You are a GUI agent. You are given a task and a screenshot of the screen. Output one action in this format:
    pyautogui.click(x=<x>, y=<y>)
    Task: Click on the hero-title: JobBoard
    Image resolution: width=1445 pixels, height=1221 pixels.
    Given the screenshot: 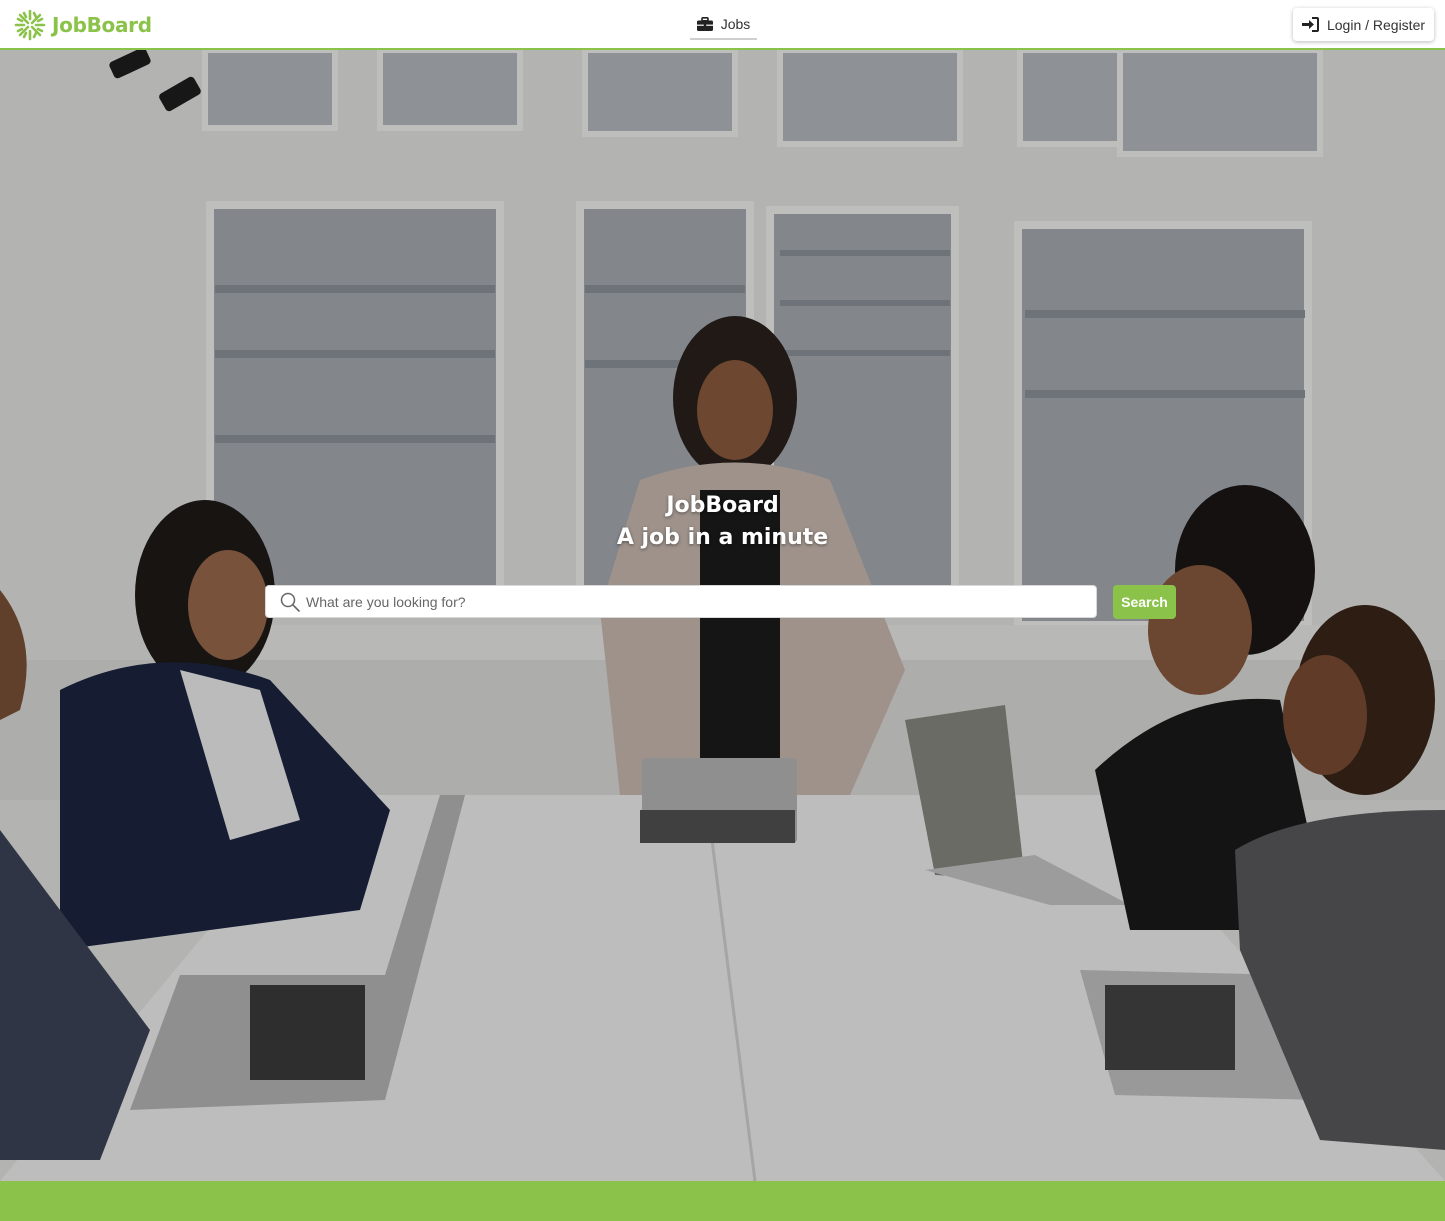 What is the action you would take?
    pyautogui.click(x=722, y=505)
    